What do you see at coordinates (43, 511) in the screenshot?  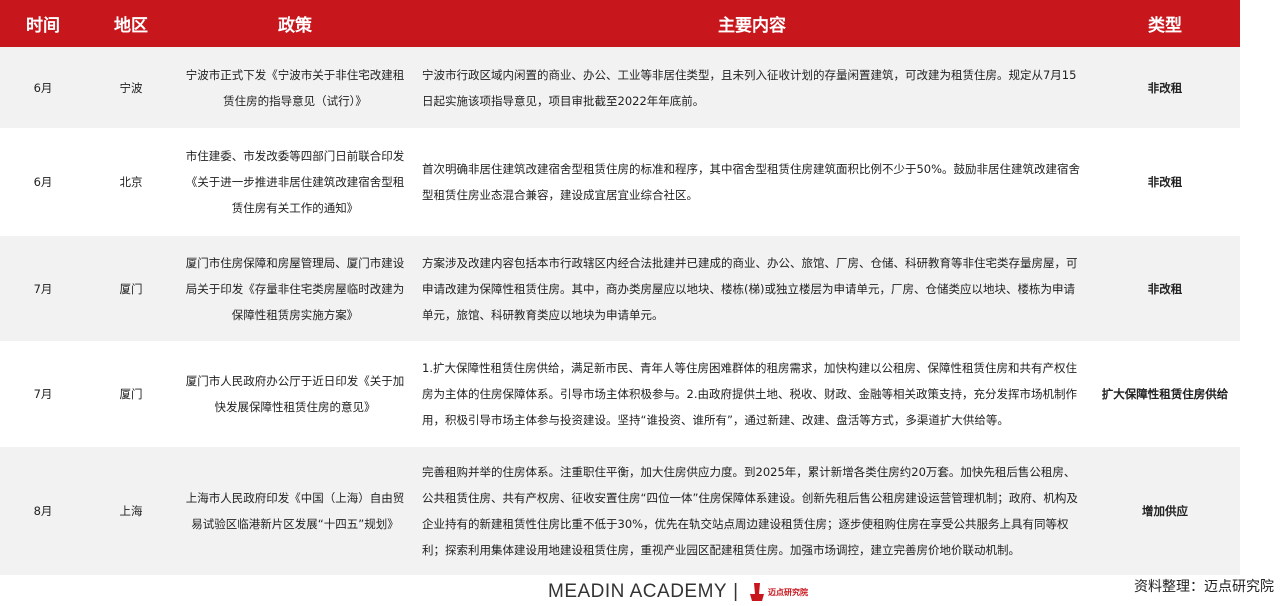 I see `row-time: 8月` at bounding box center [43, 511].